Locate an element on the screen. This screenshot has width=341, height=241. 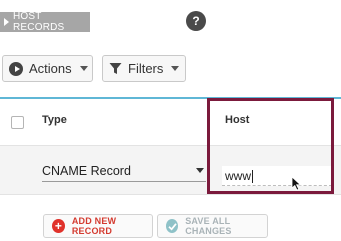
select-all-checkbox is located at coordinates (17, 122).